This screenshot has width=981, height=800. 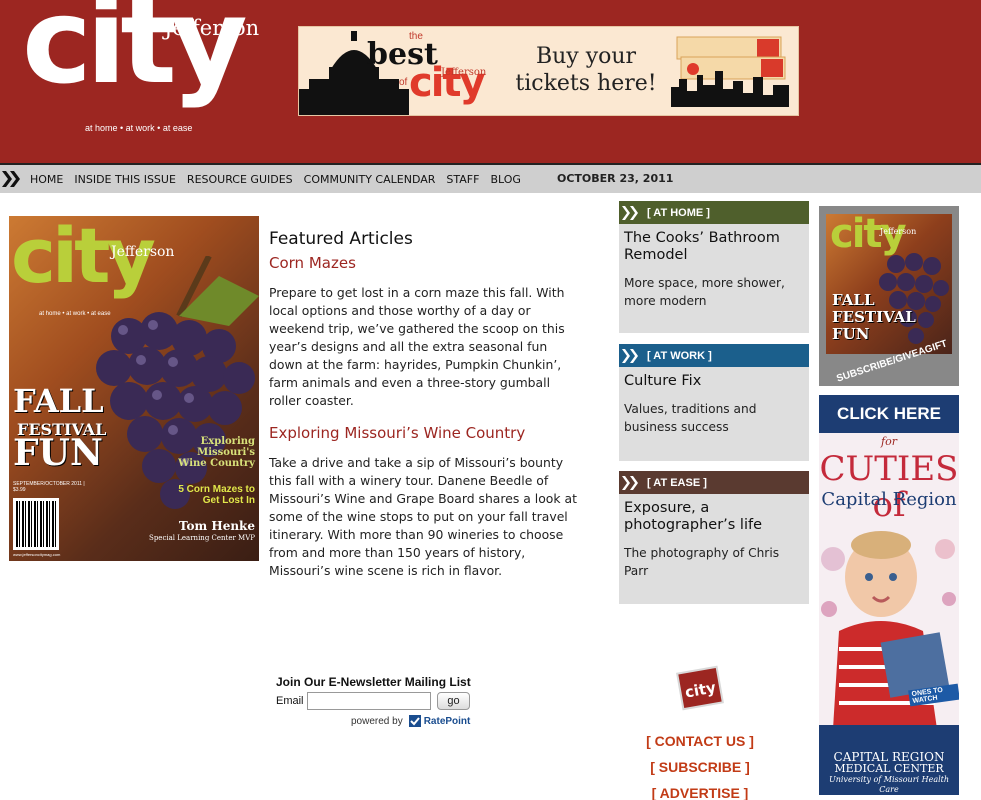 What do you see at coordinates (677, 482) in the screenshot?
I see `card-label-at-ease: [ AT EASE ]` at bounding box center [677, 482].